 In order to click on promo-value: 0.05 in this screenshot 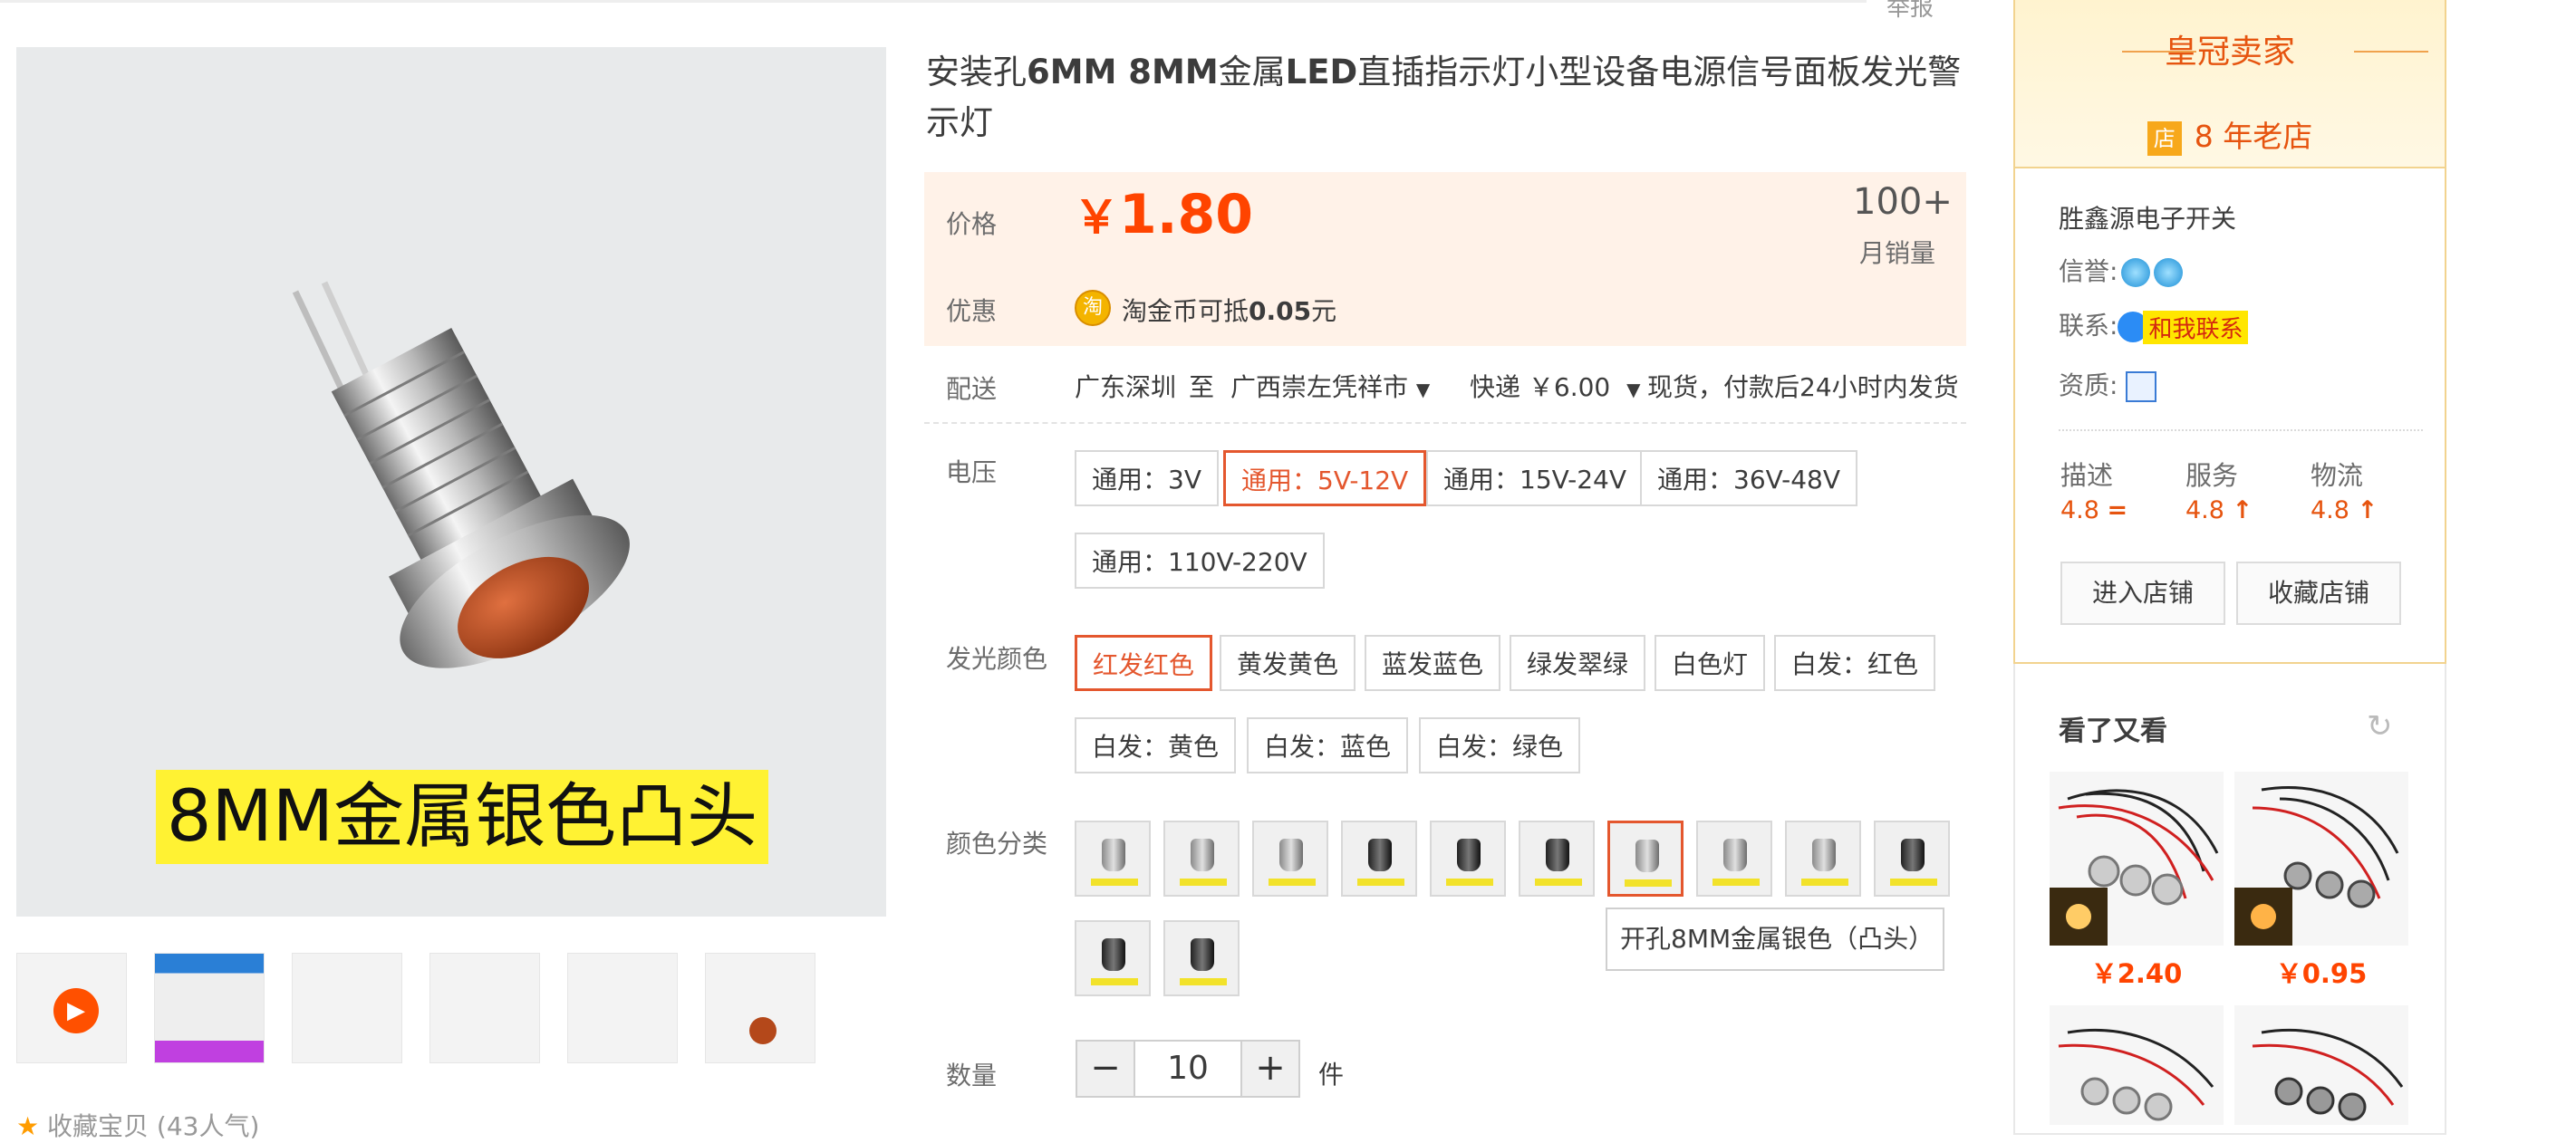, I will do `click(1280, 311)`.